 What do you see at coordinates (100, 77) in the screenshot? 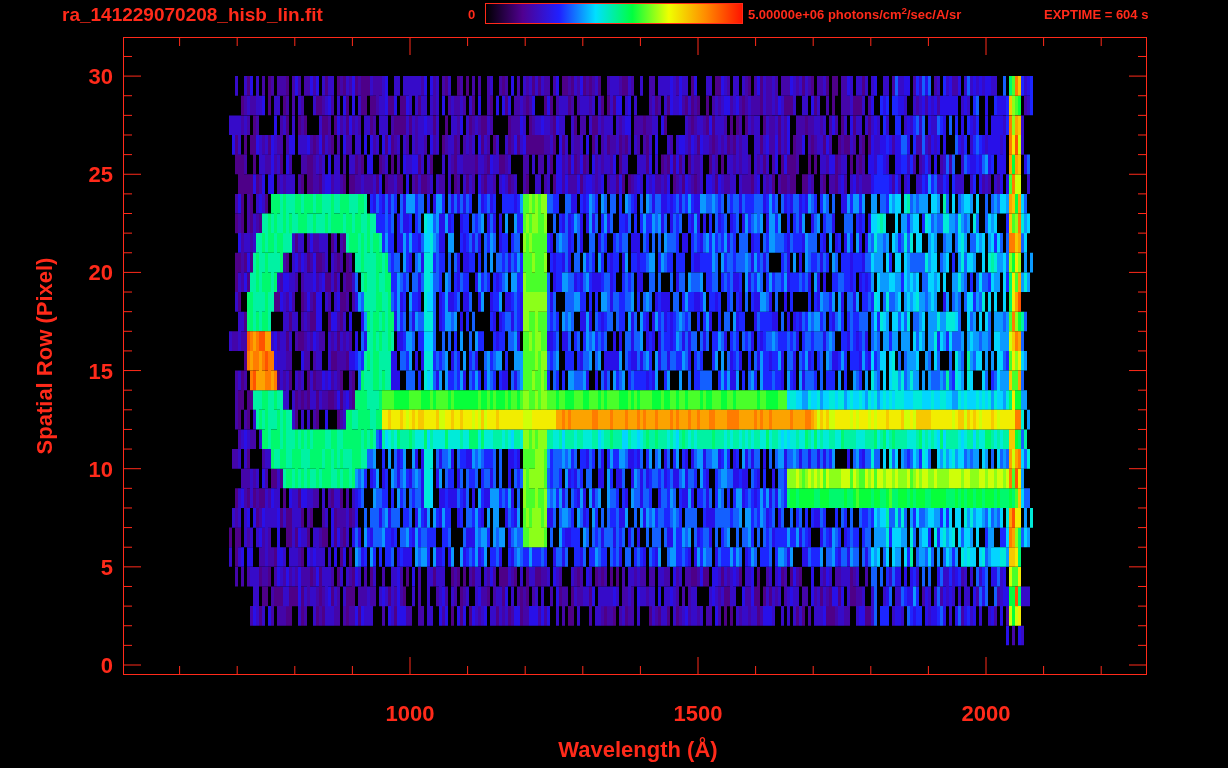
I see `axis-tick-label: 30` at bounding box center [100, 77].